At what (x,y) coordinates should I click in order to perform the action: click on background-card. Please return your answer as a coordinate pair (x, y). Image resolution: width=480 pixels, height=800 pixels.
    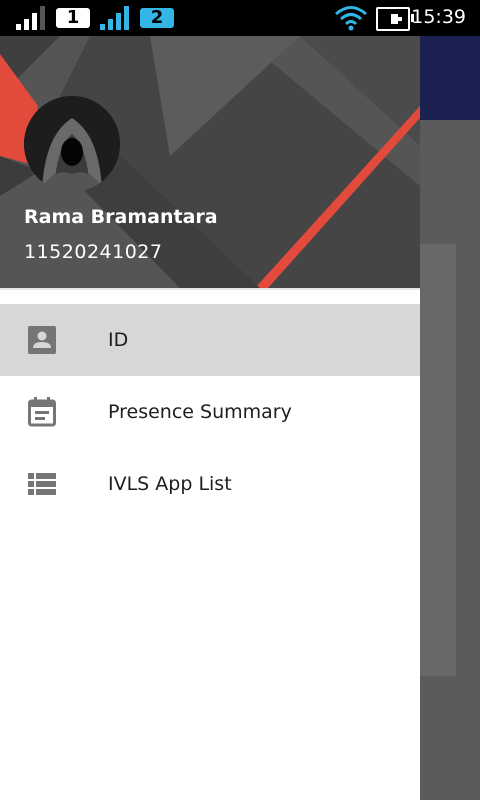
    Looking at the image, I should click on (438, 460).